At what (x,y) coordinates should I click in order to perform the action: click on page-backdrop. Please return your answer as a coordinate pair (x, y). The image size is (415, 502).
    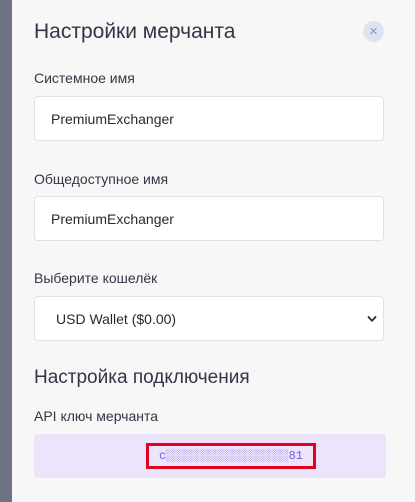
    Looking at the image, I should click on (6, 251).